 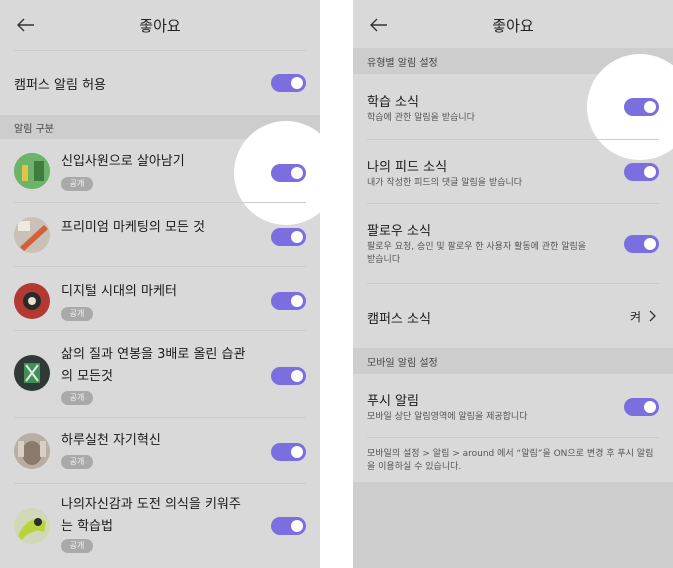 I want to click on course-title: 디지털 시대의 마케터, so click(x=119, y=291).